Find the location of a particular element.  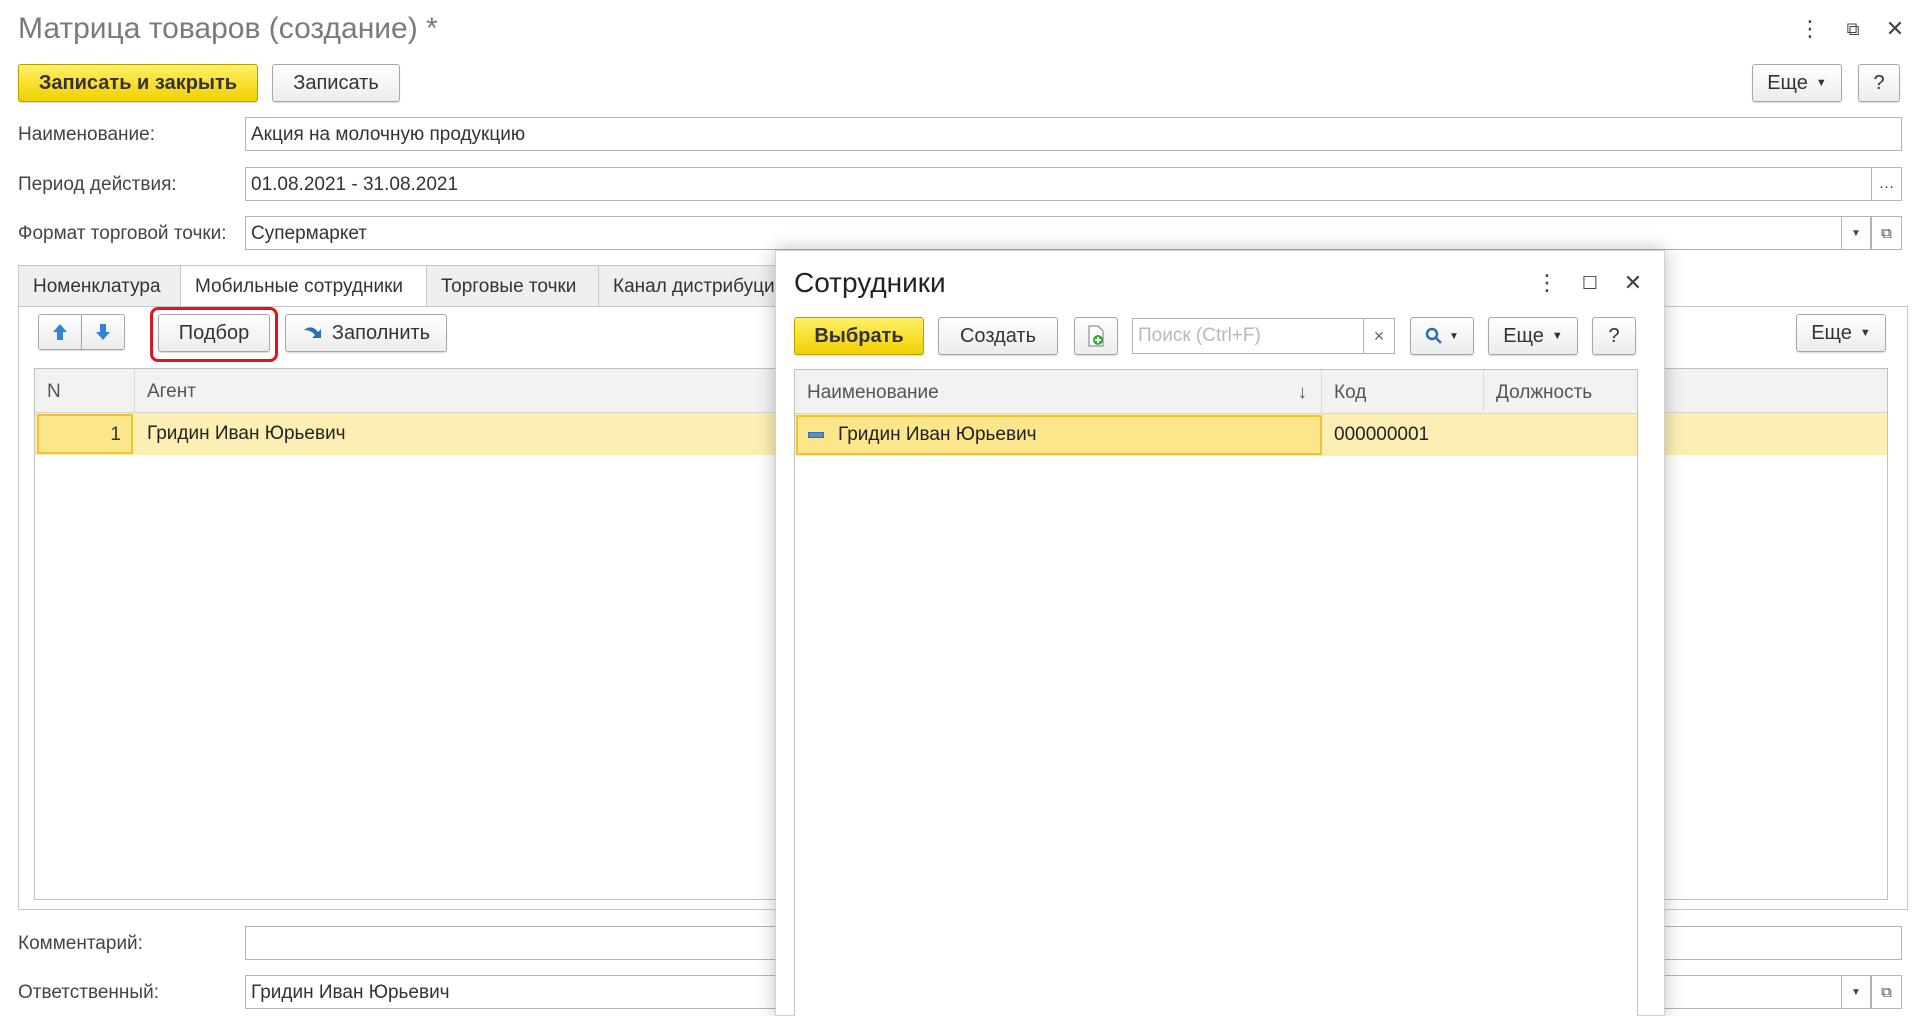

move-down-button is located at coordinates (103, 332).